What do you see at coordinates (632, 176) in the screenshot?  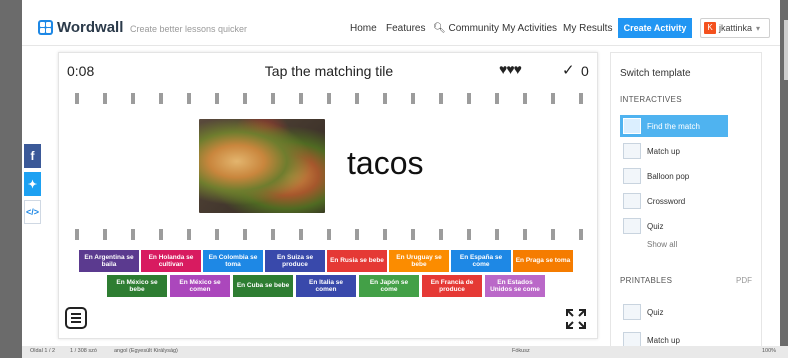 I see `balloon-pop-thumbnail-icon` at bounding box center [632, 176].